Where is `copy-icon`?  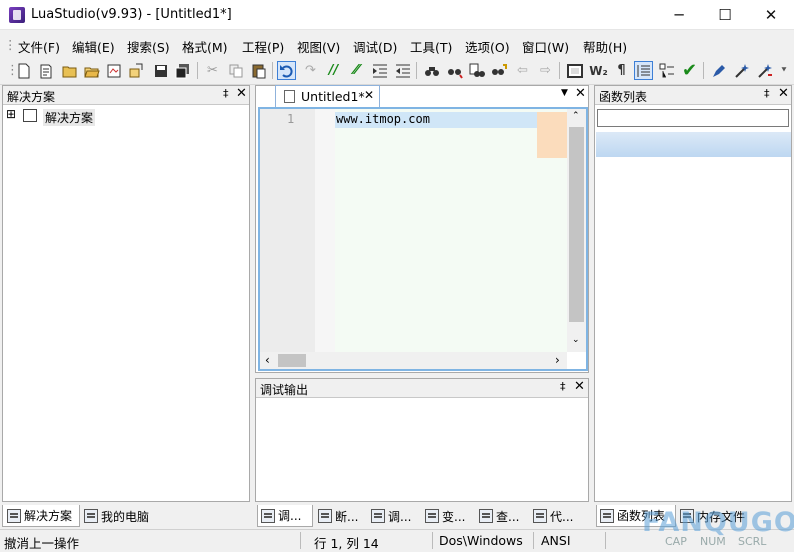 copy-icon is located at coordinates (235, 70).